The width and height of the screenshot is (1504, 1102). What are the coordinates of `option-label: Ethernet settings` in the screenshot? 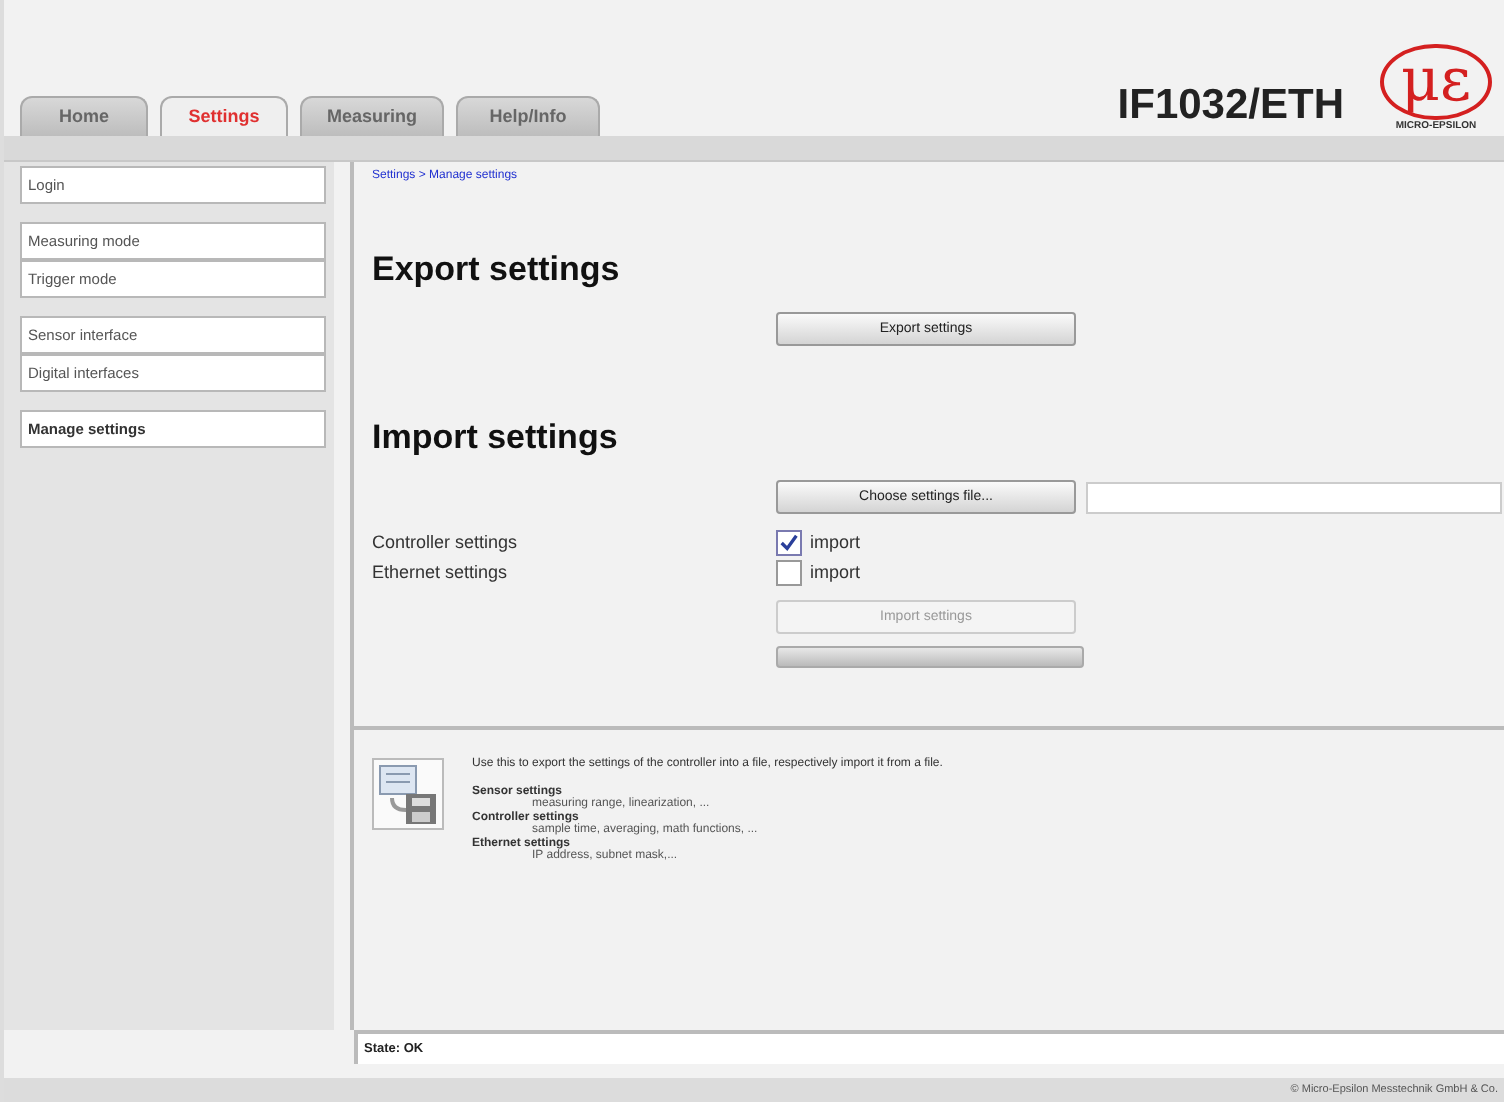 It's located at (441, 572).